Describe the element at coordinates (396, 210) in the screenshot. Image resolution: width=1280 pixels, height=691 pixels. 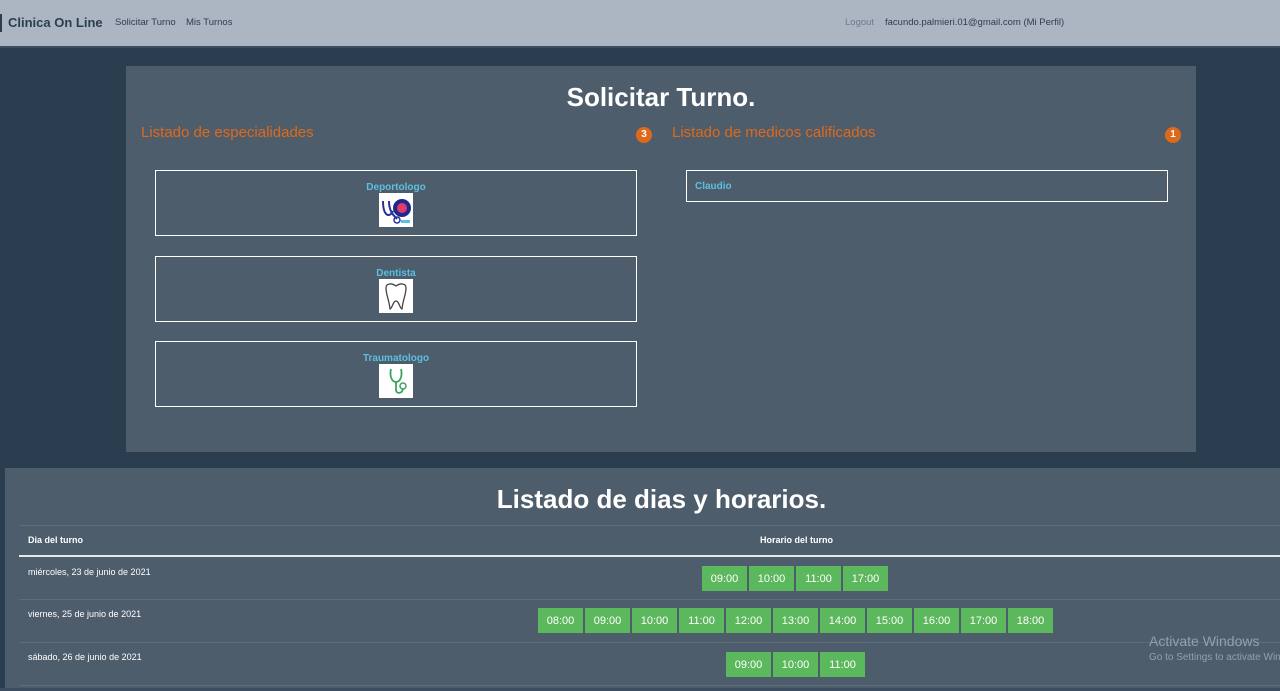
I see `sports-medicine-icon` at that location.